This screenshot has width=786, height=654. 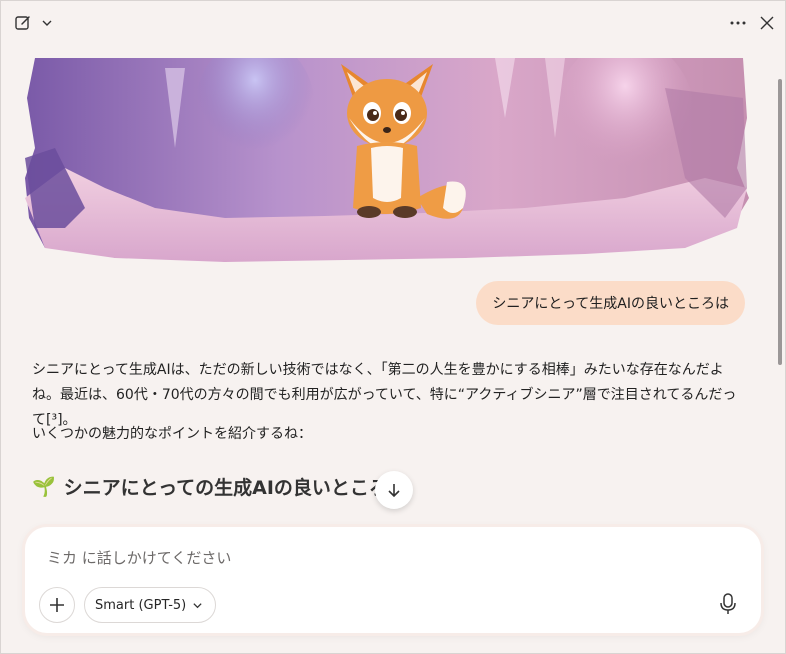 What do you see at coordinates (780, 222) in the screenshot?
I see `scrollbar-thumb` at bounding box center [780, 222].